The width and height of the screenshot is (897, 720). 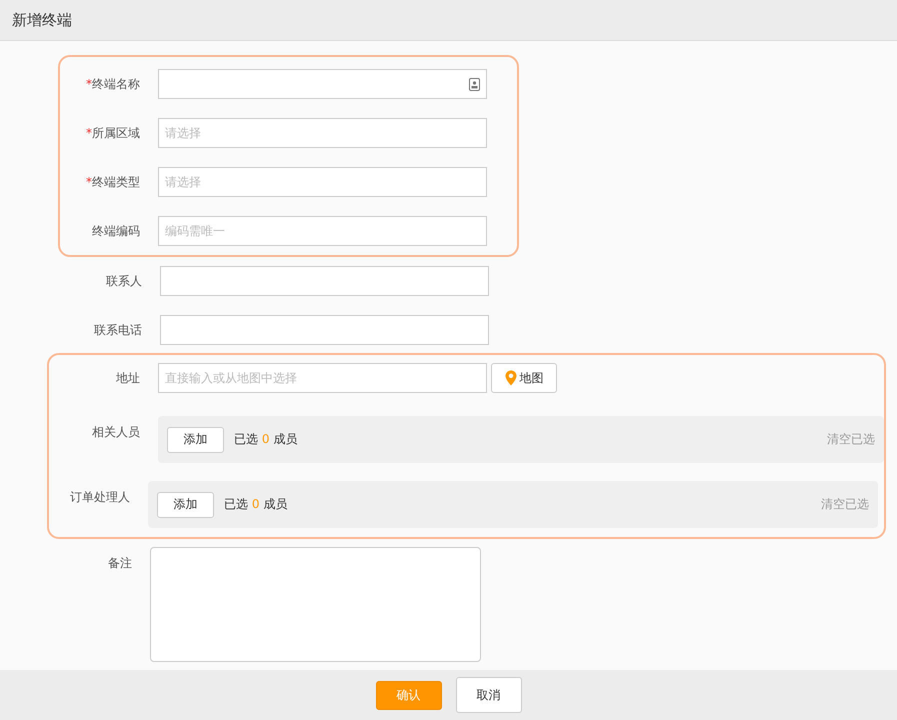 I want to click on field-label: 备注, so click(x=119, y=563).